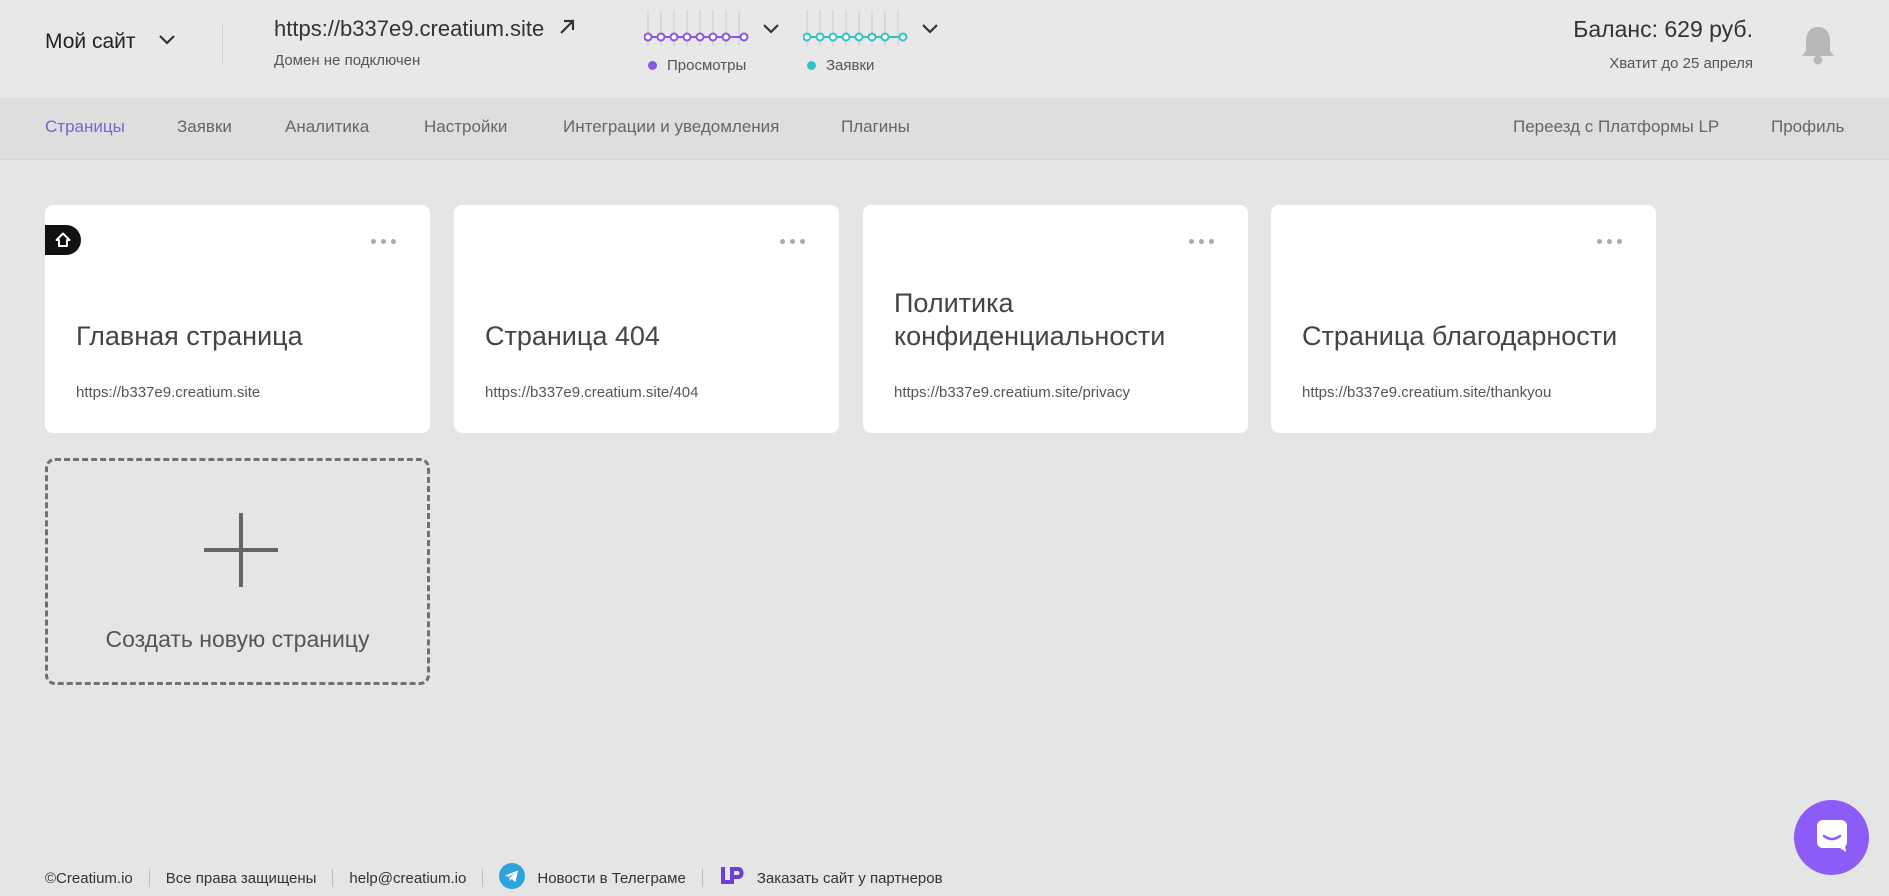 The image size is (1889, 896). What do you see at coordinates (407, 878) in the screenshot?
I see `footer-email: help@creatium.io` at bounding box center [407, 878].